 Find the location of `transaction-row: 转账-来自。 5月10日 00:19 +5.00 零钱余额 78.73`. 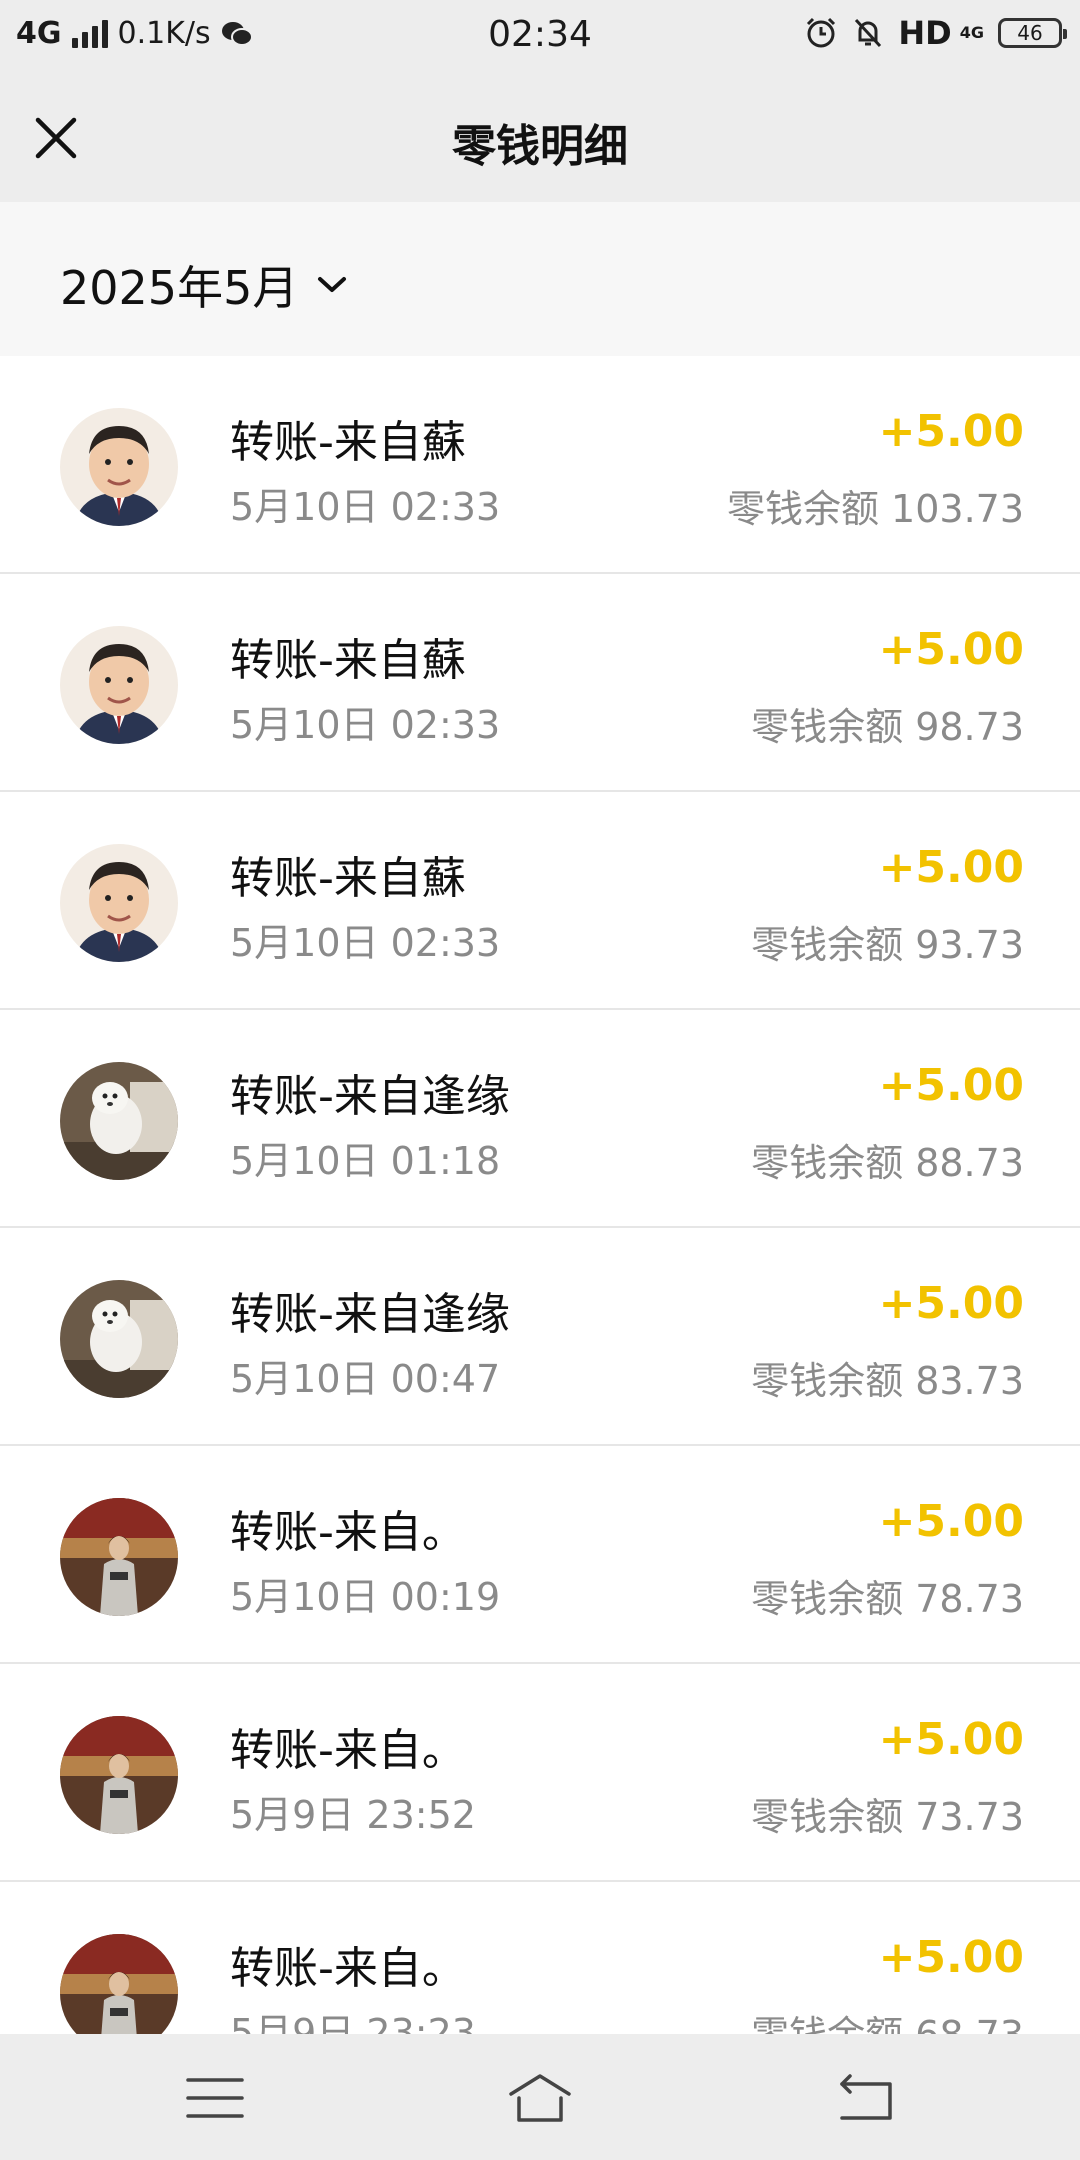

transaction-row: 转账-来自。 5月10日 00:19 +5.00 零钱余额 78.73 is located at coordinates (540, 1555).